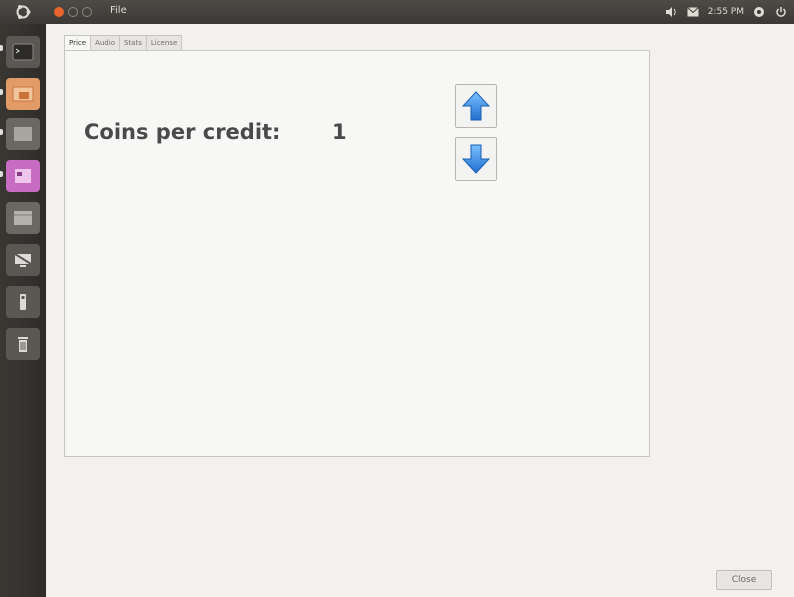  Describe the element at coordinates (118, 10) in the screenshot. I see `menu-file: File` at that location.